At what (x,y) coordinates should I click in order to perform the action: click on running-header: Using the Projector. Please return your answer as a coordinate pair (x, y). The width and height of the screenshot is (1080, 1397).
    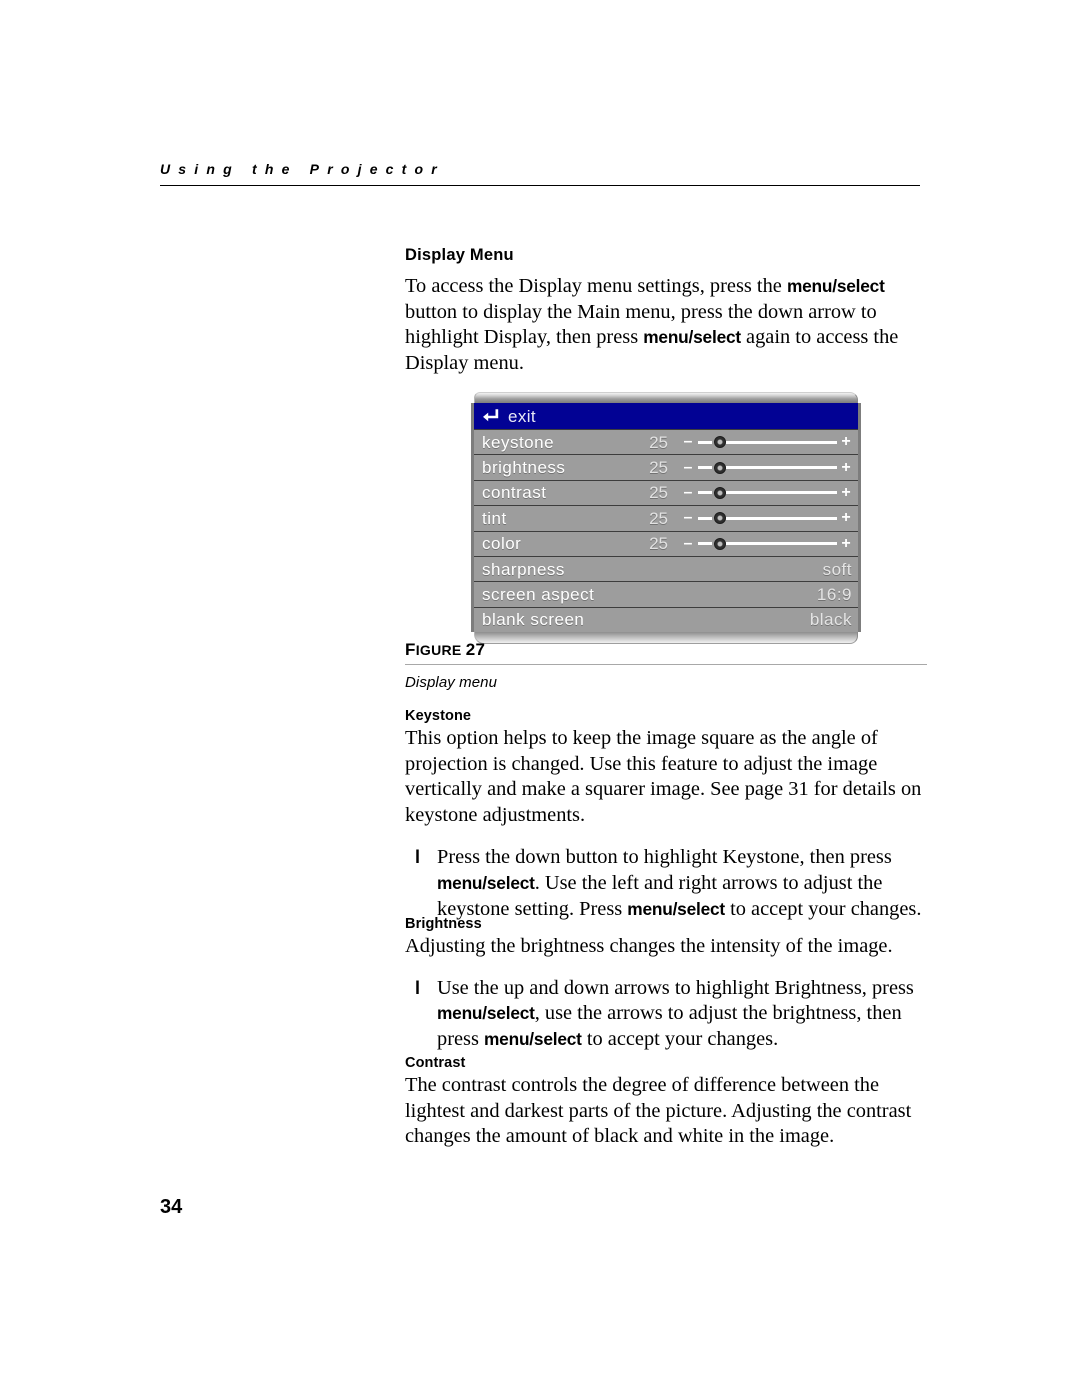
    Looking at the image, I should click on (540, 173).